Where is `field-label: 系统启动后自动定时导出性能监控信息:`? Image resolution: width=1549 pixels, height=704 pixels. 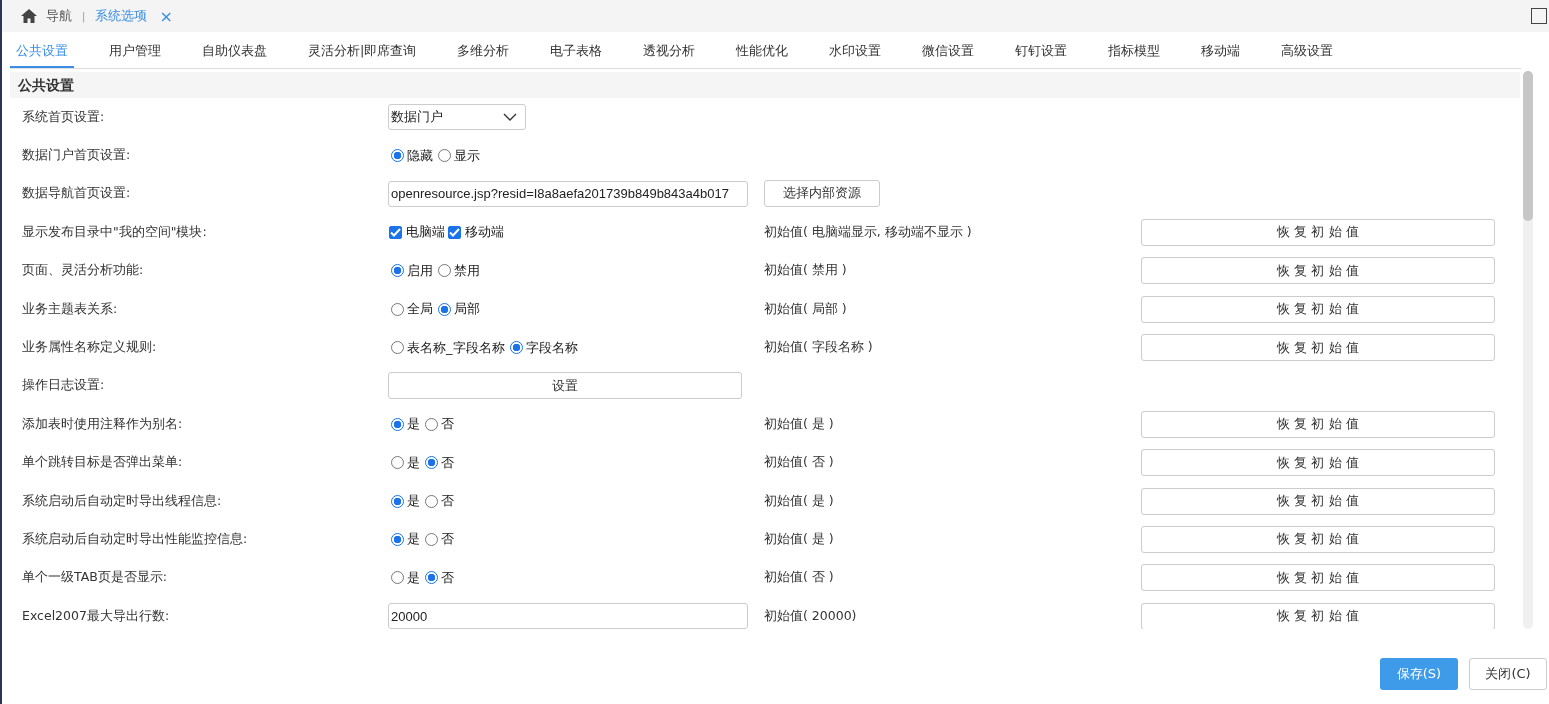 field-label: 系统启动后自动定时导出性能监控信息: is located at coordinates (135, 539).